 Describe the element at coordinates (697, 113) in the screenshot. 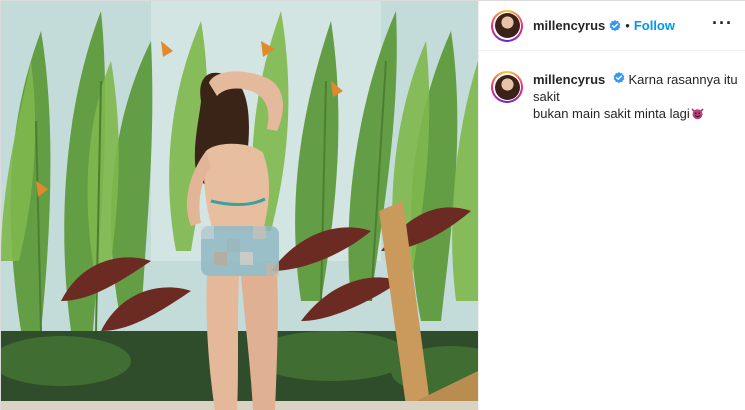

I see `smiling-devil-icon` at that location.